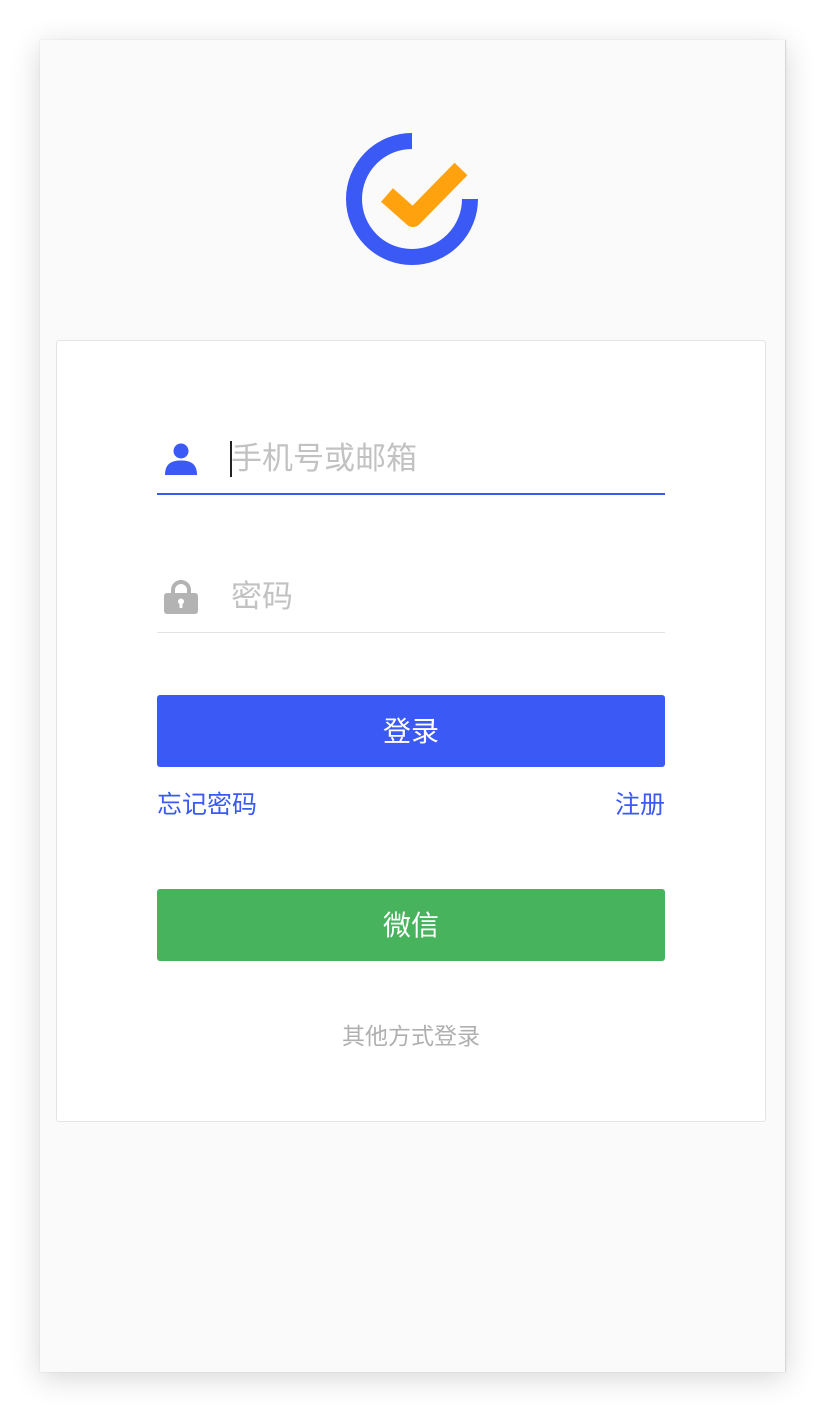 Image resolution: width=830 pixels, height=1412 pixels. I want to click on username-input, so click(446, 459).